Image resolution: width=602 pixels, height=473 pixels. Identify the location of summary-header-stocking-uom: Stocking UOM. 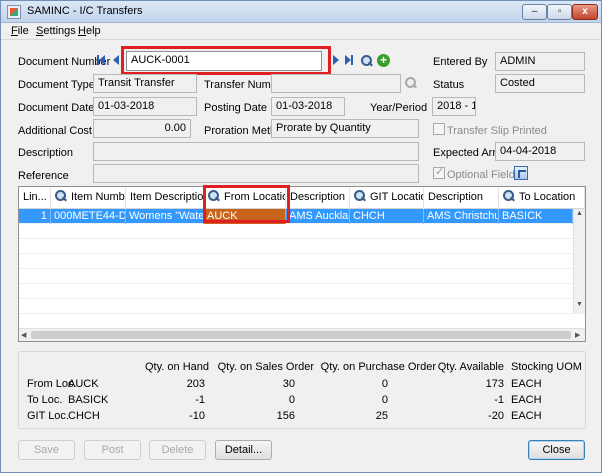
(546, 367).